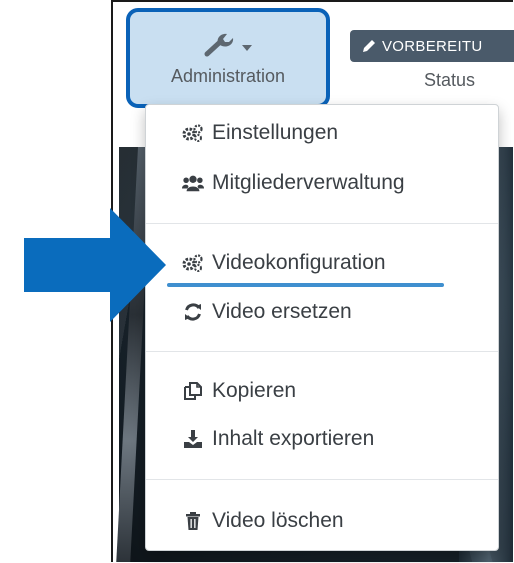  Describe the element at coordinates (193, 439) in the screenshot. I see `download-icon` at that location.